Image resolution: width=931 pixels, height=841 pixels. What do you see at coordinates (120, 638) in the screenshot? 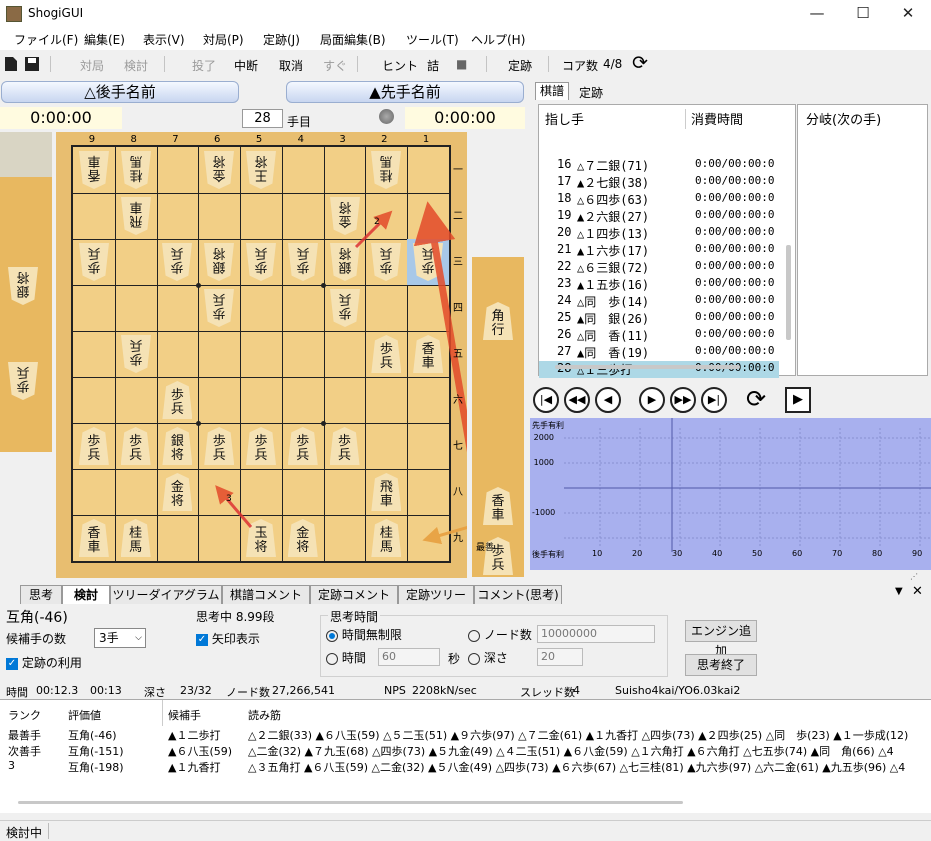
I see `cand-count-select: 3手 ⌵` at bounding box center [120, 638].